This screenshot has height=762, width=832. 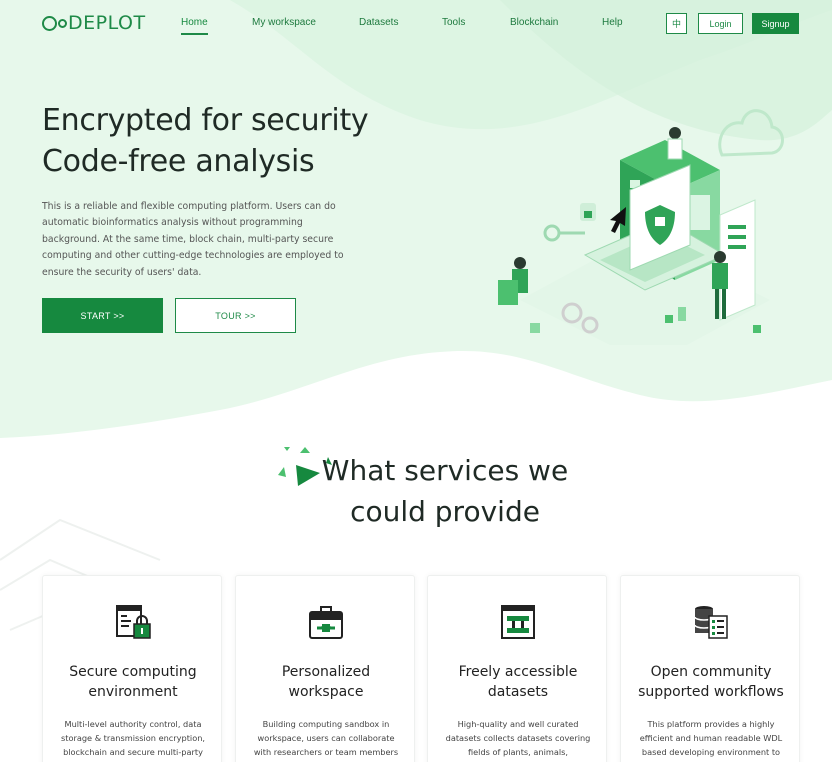 What do you see at coordinates (133, 682) in the screenshot?
I see `card-title: Secure computing environment` at bounding box center [133, 682].